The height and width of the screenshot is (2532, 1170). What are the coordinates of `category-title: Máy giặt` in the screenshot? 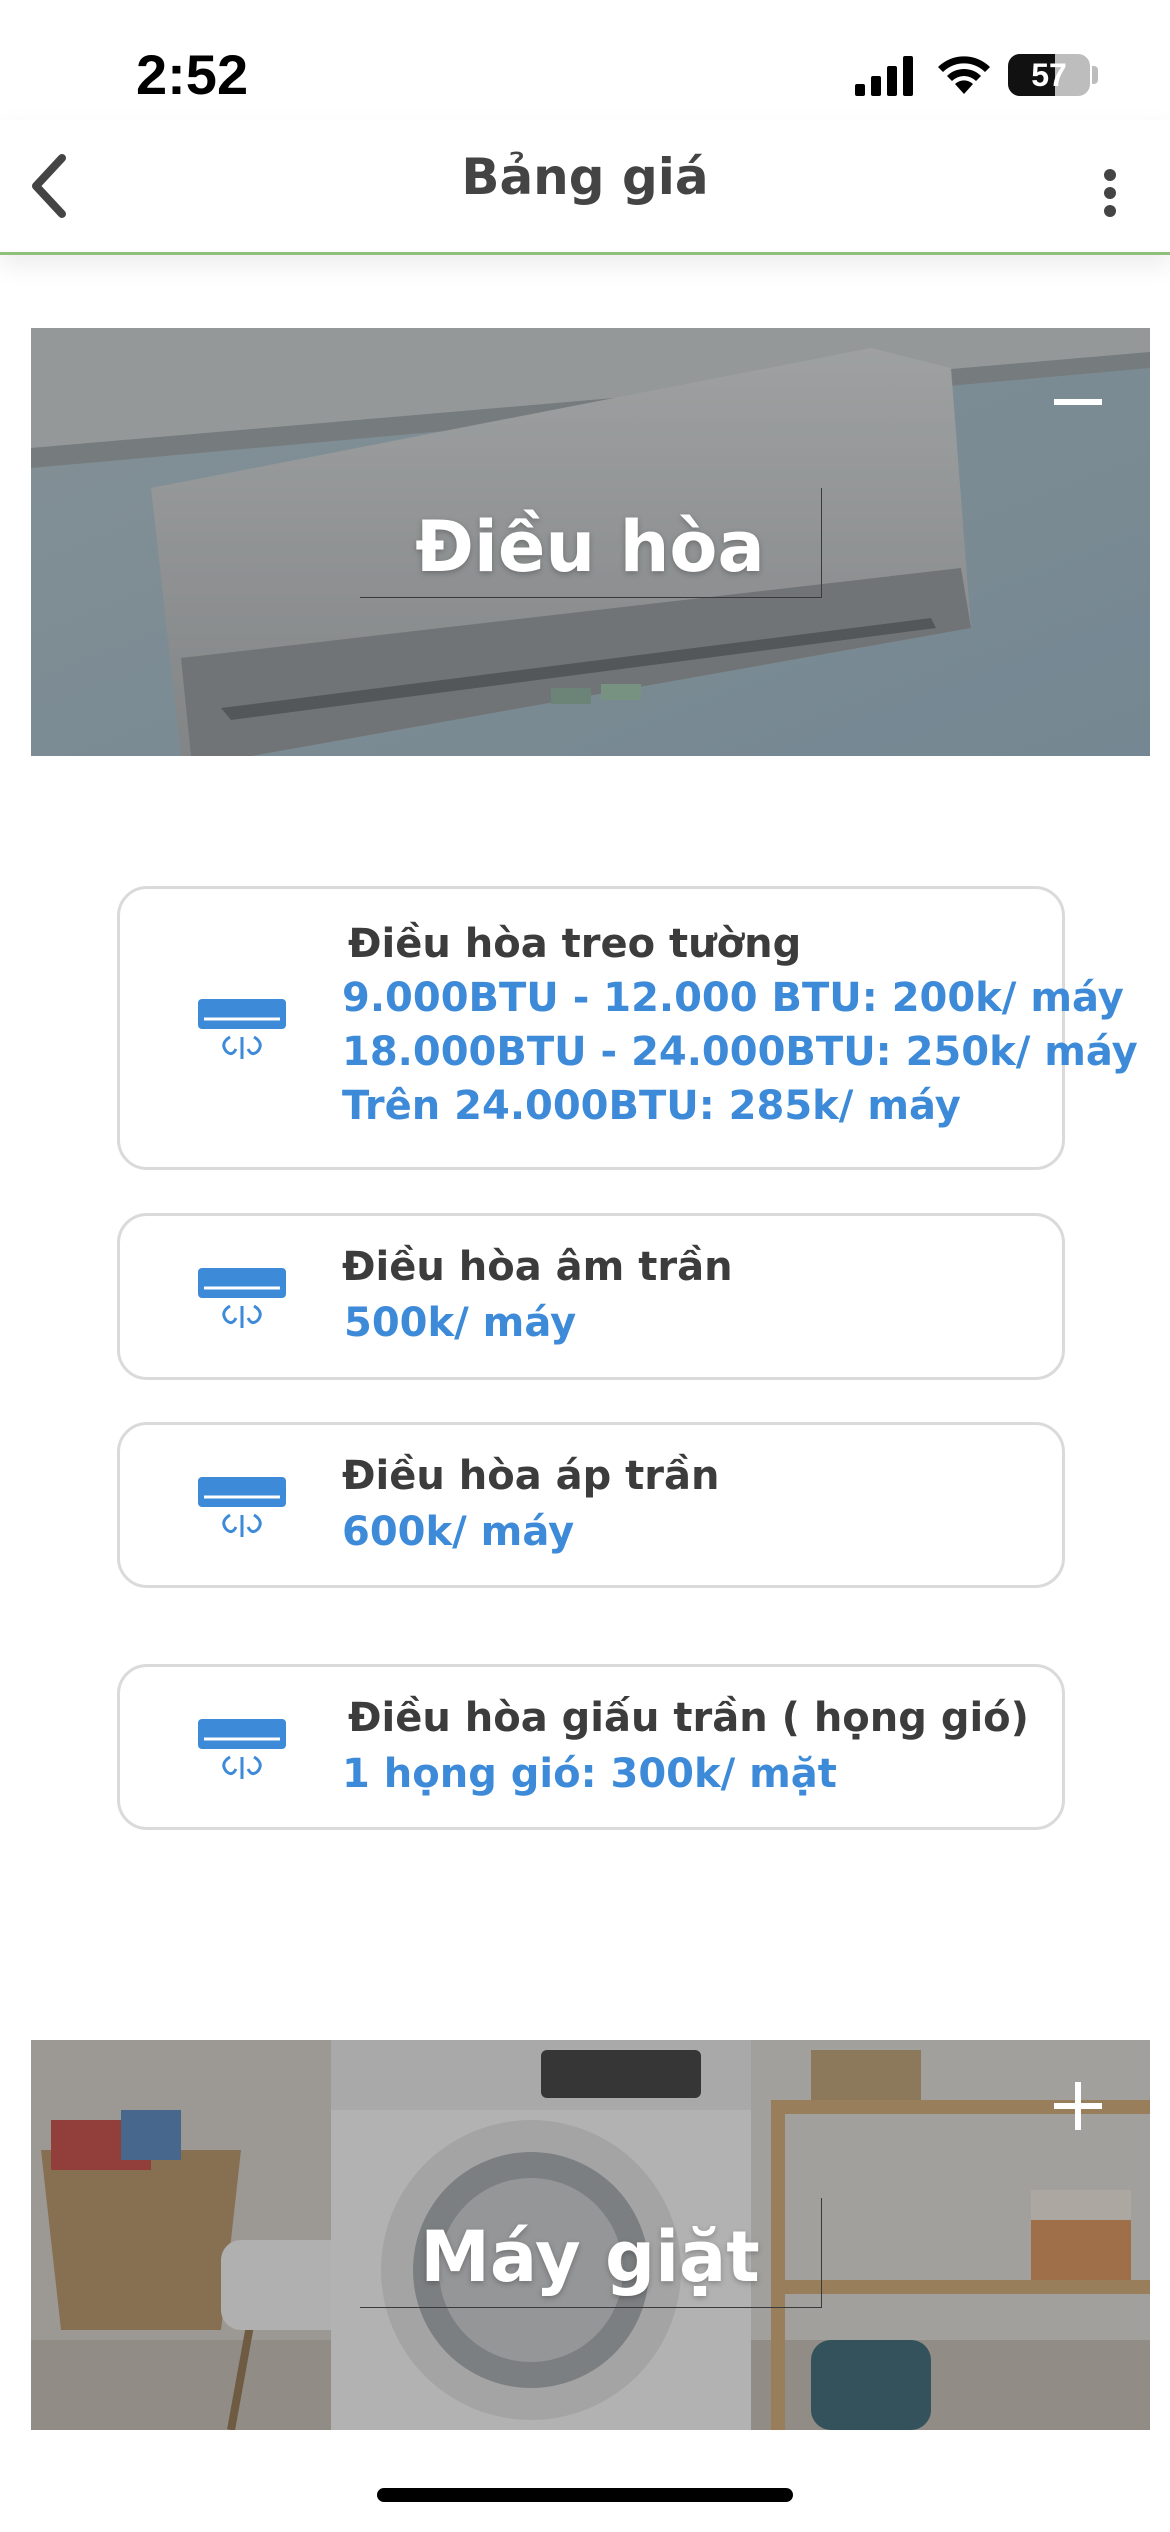 It's located at (590, 2257).